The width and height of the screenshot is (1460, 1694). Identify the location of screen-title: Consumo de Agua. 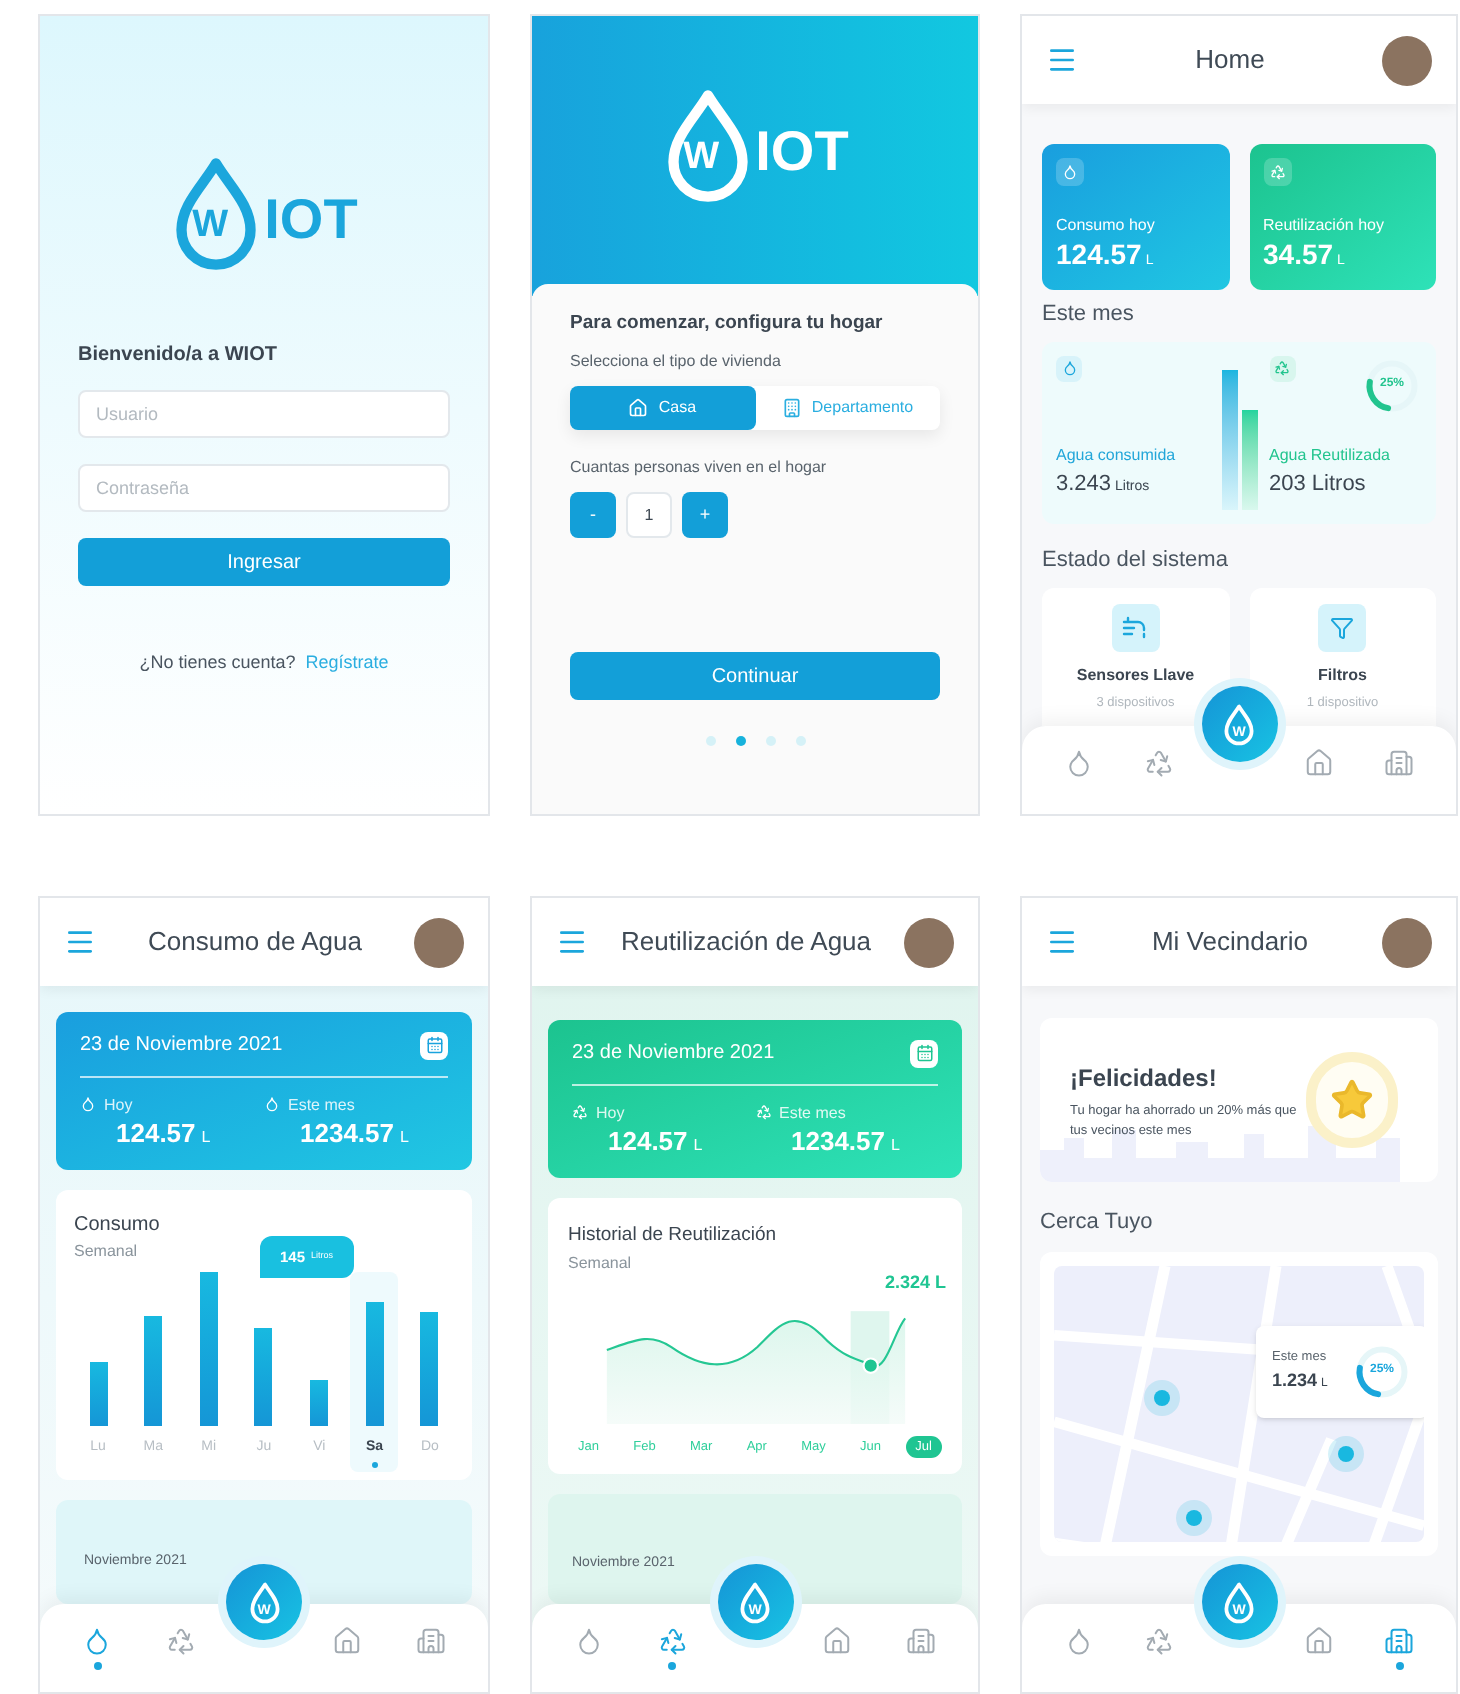
(255, 942).